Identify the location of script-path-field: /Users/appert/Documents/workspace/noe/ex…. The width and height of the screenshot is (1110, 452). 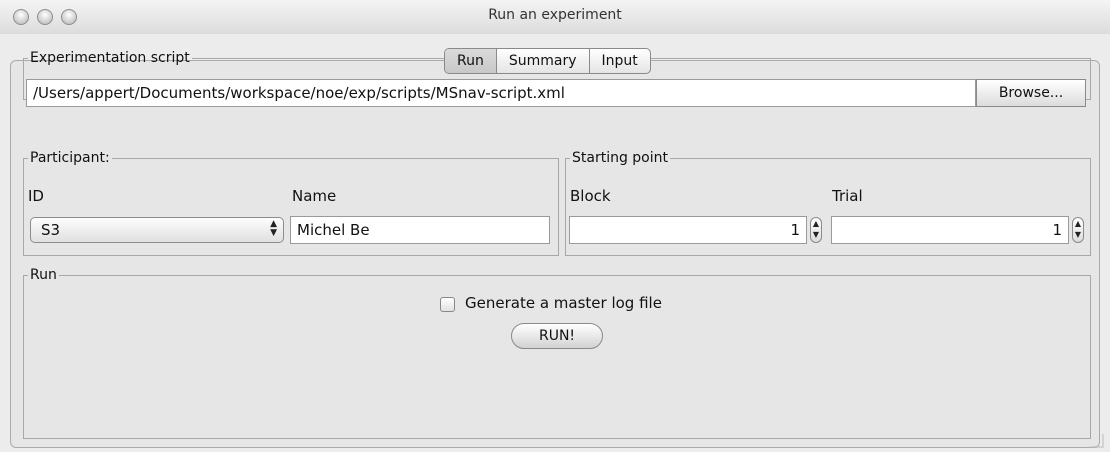
(501, 93).